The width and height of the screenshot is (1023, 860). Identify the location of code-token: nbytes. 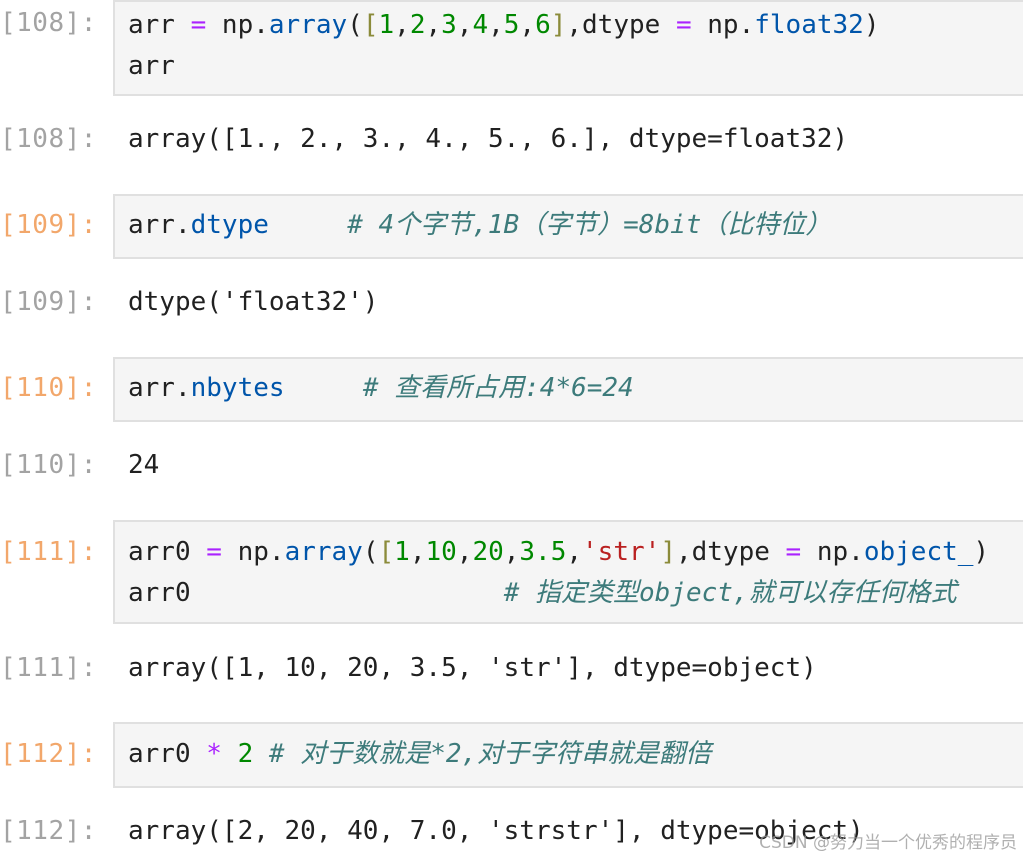
(237, 388).